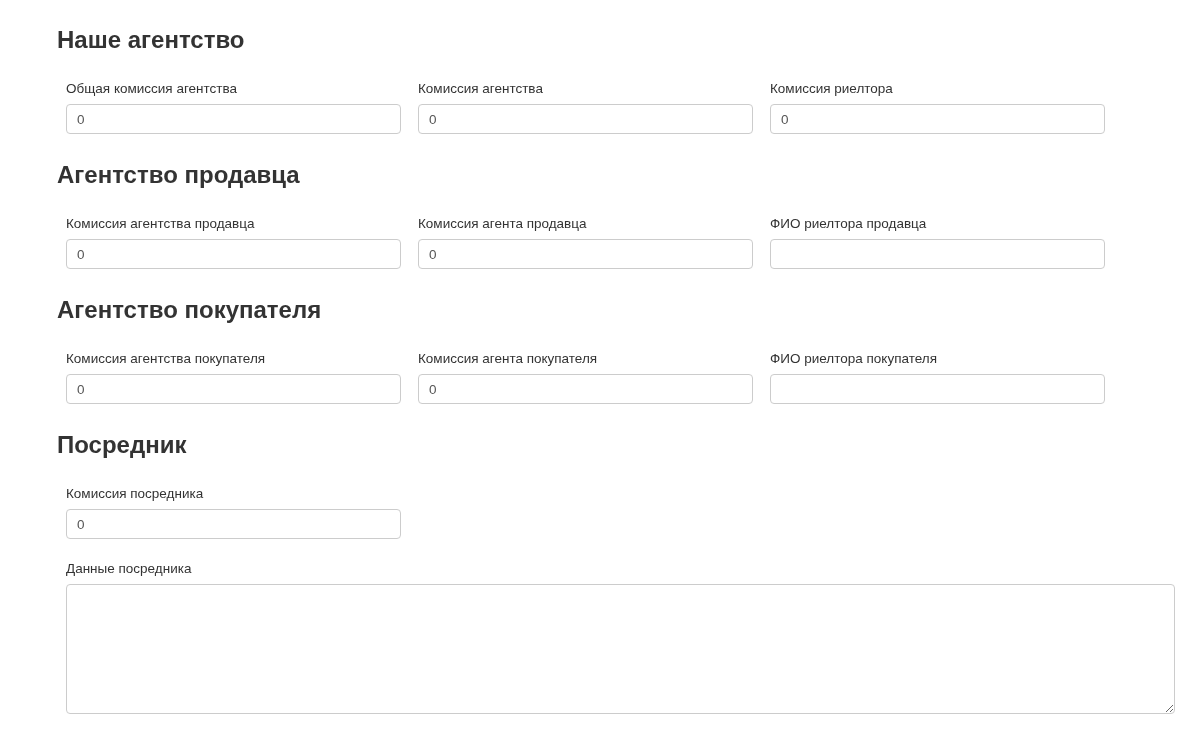  Describe the element at coordinates (190, 310) in the screenshot. I see `section-heading: Агентство покупателя` at that location.